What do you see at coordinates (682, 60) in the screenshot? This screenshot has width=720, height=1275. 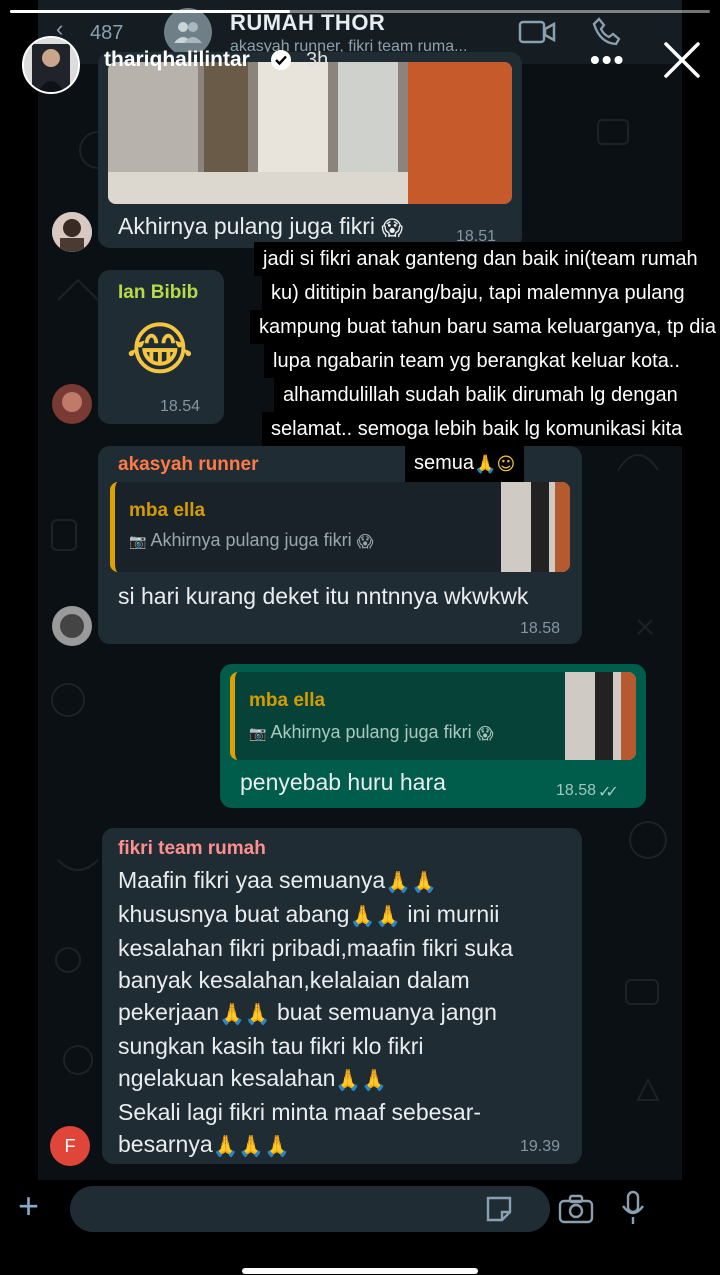 I see `close-icon` at bounding box center [682, 60].